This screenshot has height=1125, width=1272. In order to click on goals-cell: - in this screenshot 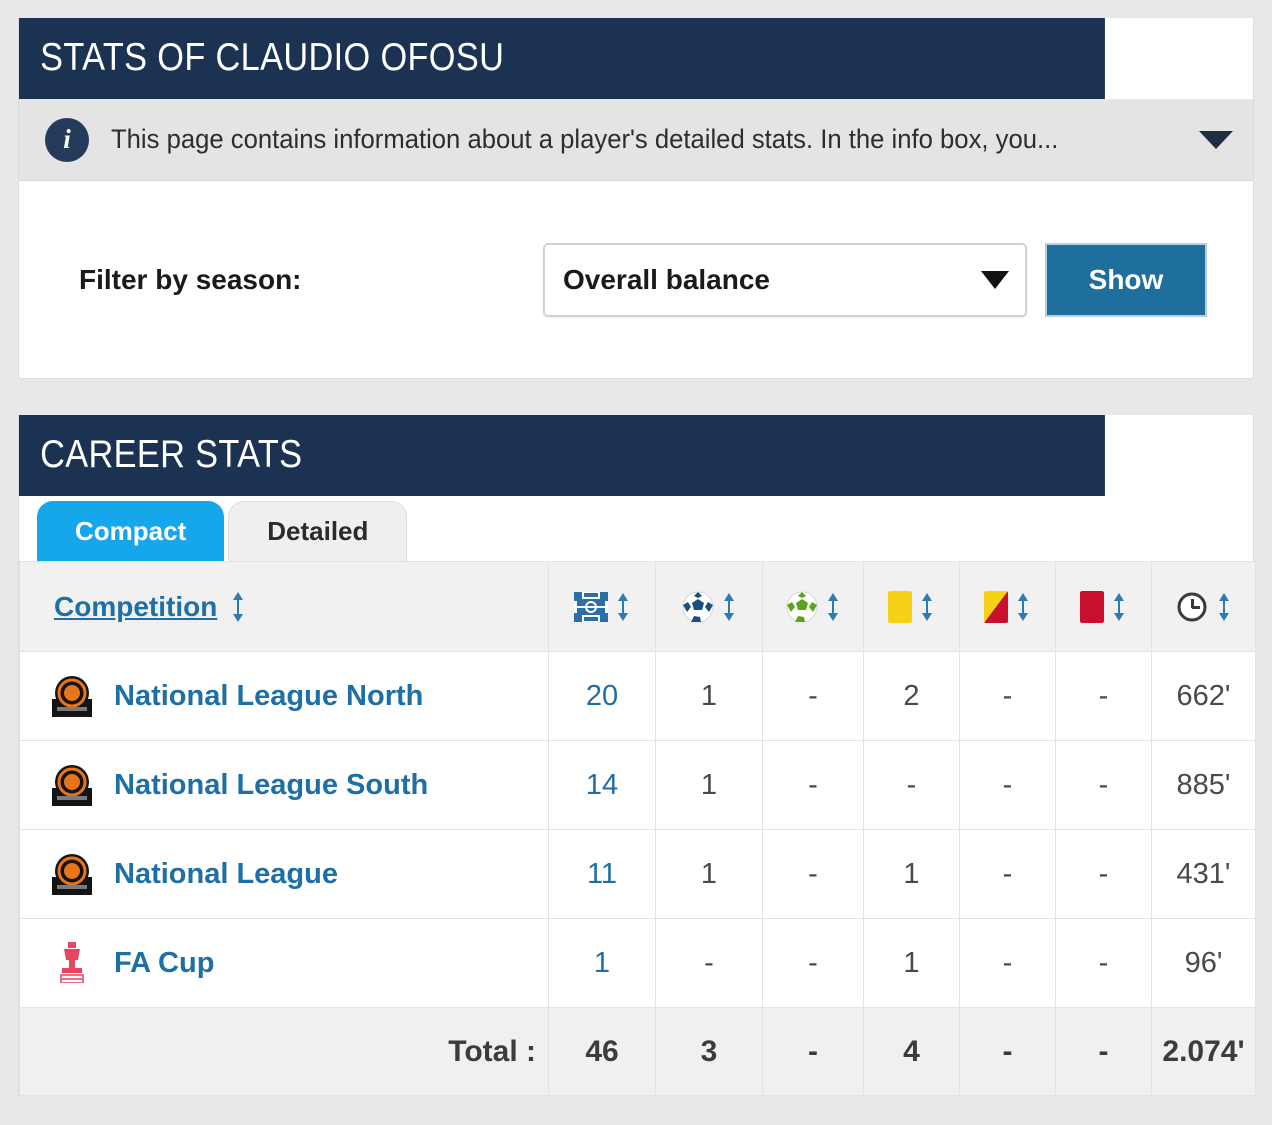, I will do `click(709, 963)`.